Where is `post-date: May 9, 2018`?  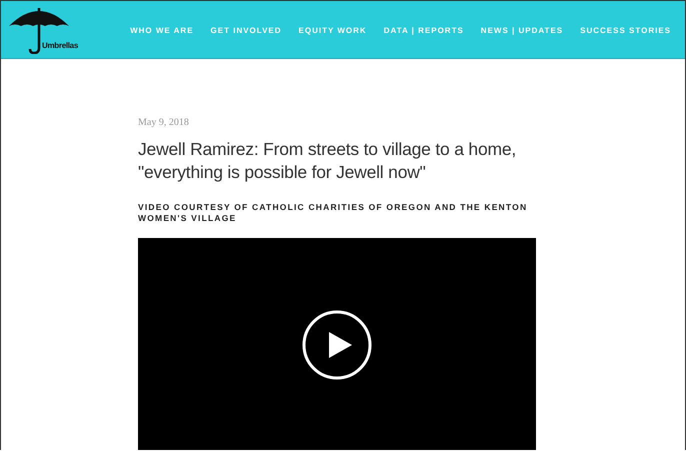
post-date: May 9, 2018 is located at coordinates (164, 122).